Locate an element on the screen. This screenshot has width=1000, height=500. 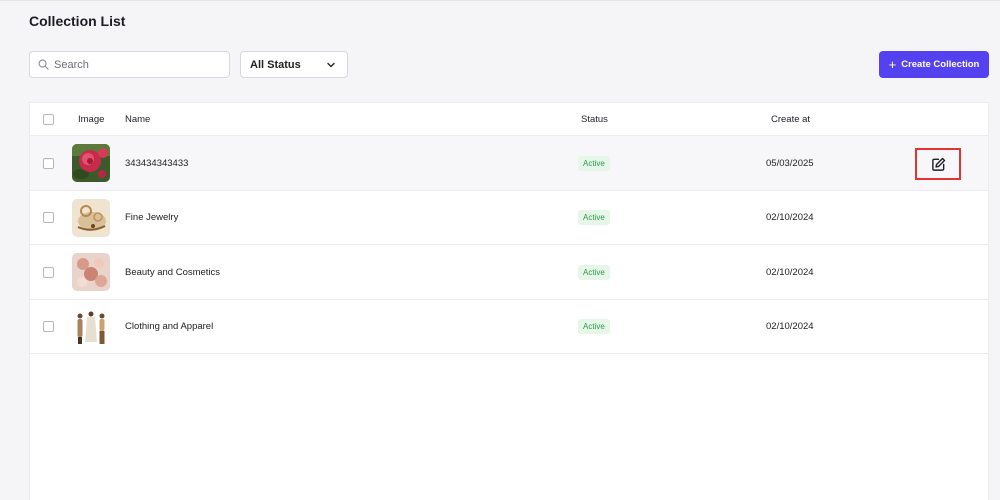
create-collection-label: Create Collection is located at coordinates (940, 64).